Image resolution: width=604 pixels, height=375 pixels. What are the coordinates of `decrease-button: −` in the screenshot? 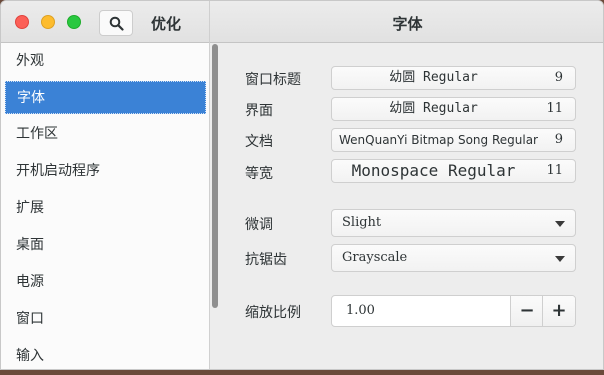 It's located at (526, 311).